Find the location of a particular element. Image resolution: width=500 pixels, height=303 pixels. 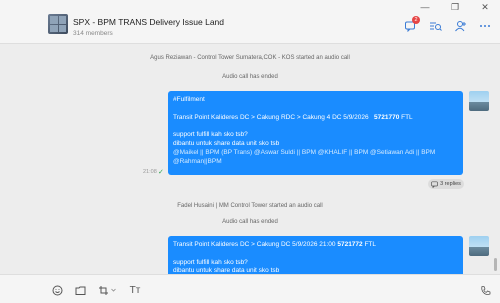

reply-icon is located at coordinates (434, 184).